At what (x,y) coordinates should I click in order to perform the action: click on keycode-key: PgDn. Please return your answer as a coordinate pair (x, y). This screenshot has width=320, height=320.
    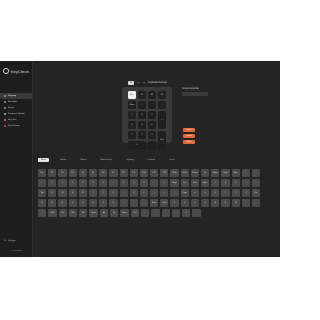
    Looking at the image, I should click on (205, 183).